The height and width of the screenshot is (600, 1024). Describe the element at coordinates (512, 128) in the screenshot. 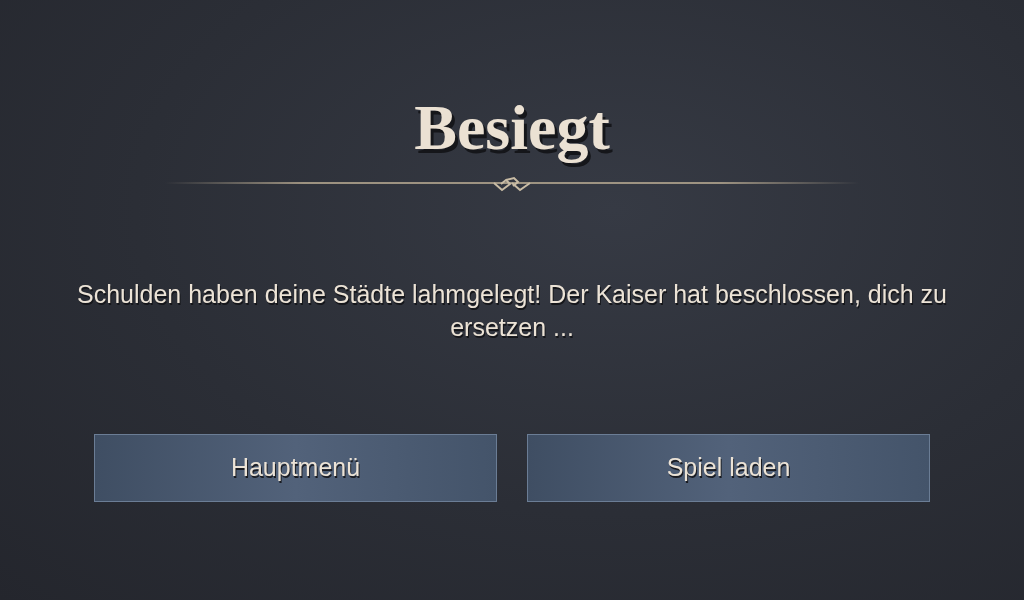

I see `dialog-title: Besiegt` at that location.